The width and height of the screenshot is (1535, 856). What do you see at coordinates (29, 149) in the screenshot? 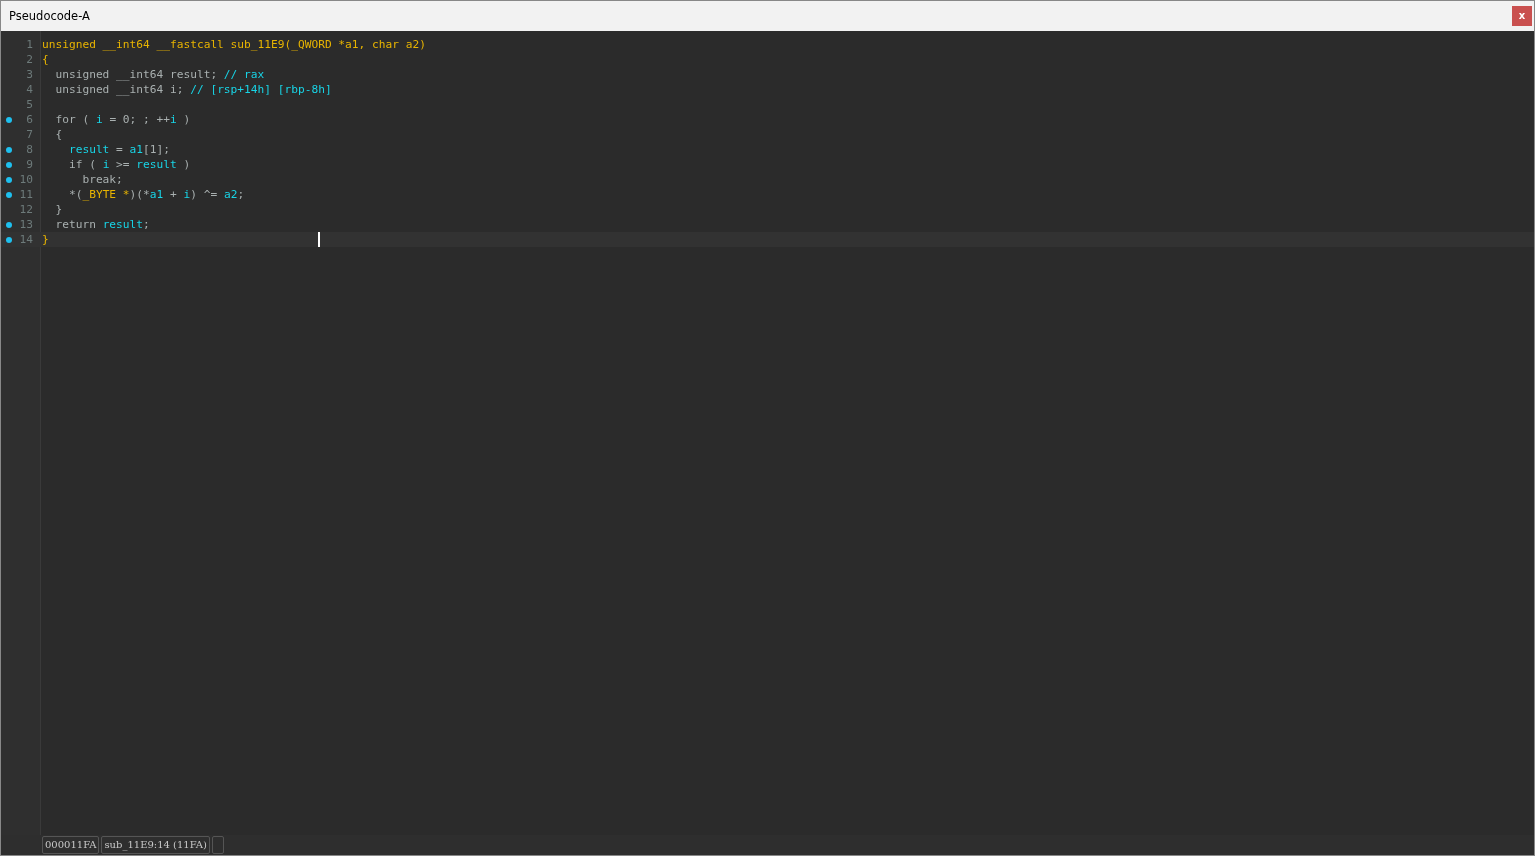
I see `line-number: 8` at bounding box center [29, 149].